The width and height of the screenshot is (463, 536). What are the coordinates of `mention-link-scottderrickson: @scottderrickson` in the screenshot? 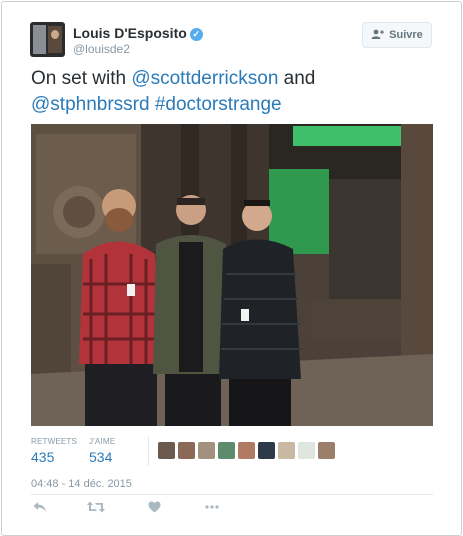 It's located at (204, 78).